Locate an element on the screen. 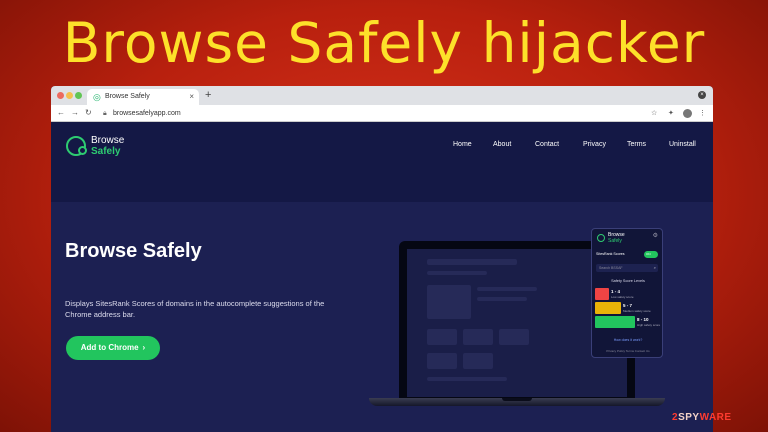 The width and height of the screenshot is (768, 432). watermark-logo: 2SPYWARE is located at coordinates (702, 418).